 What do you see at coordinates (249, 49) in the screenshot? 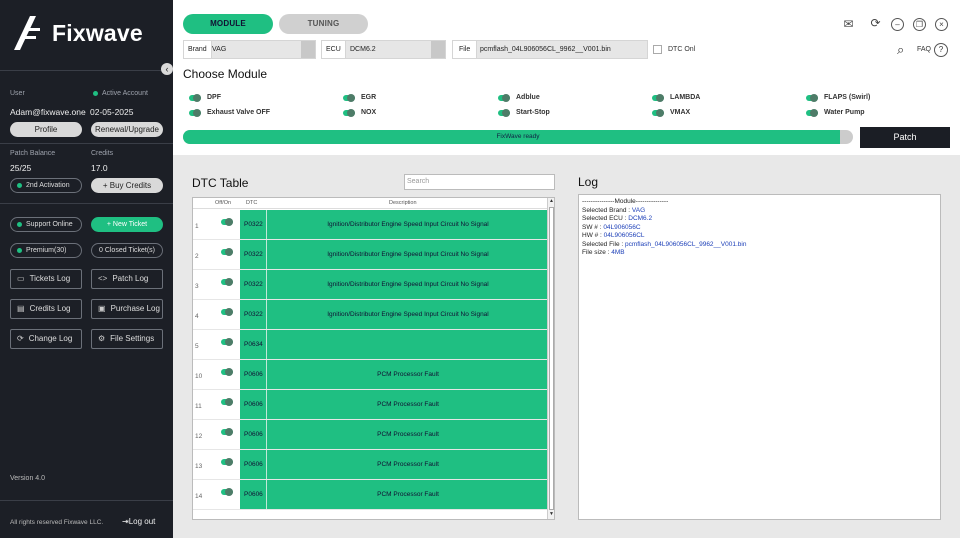
I see `brand-select: Brand VAG` at bounding box center [249, 49].